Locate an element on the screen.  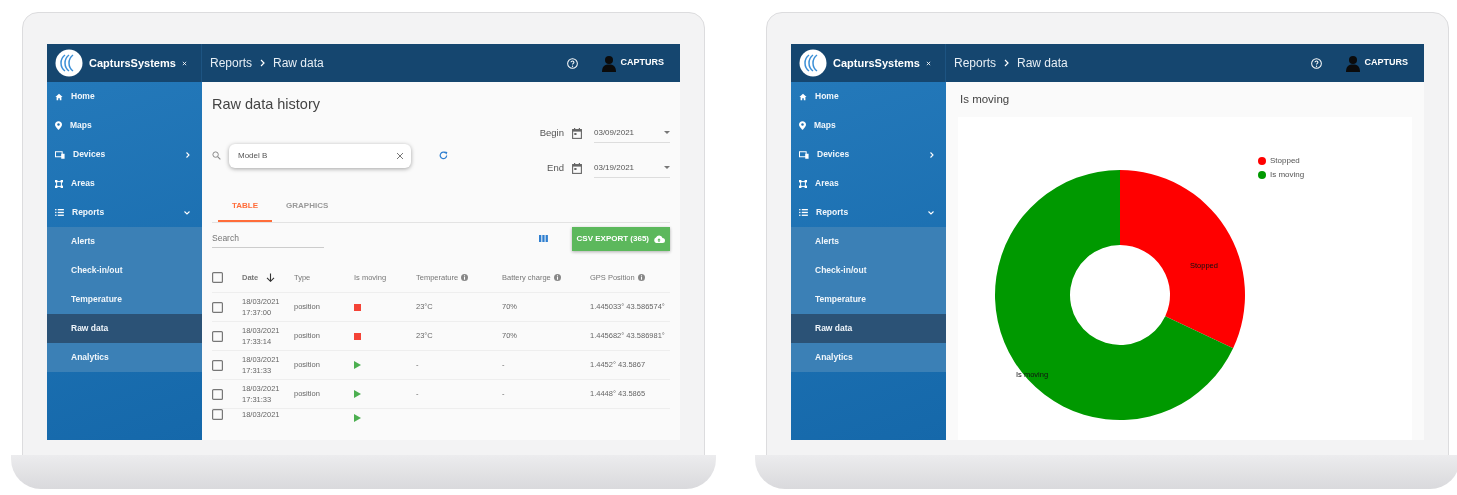
legend-label: Is moving is located at coordinates (1287, 175).